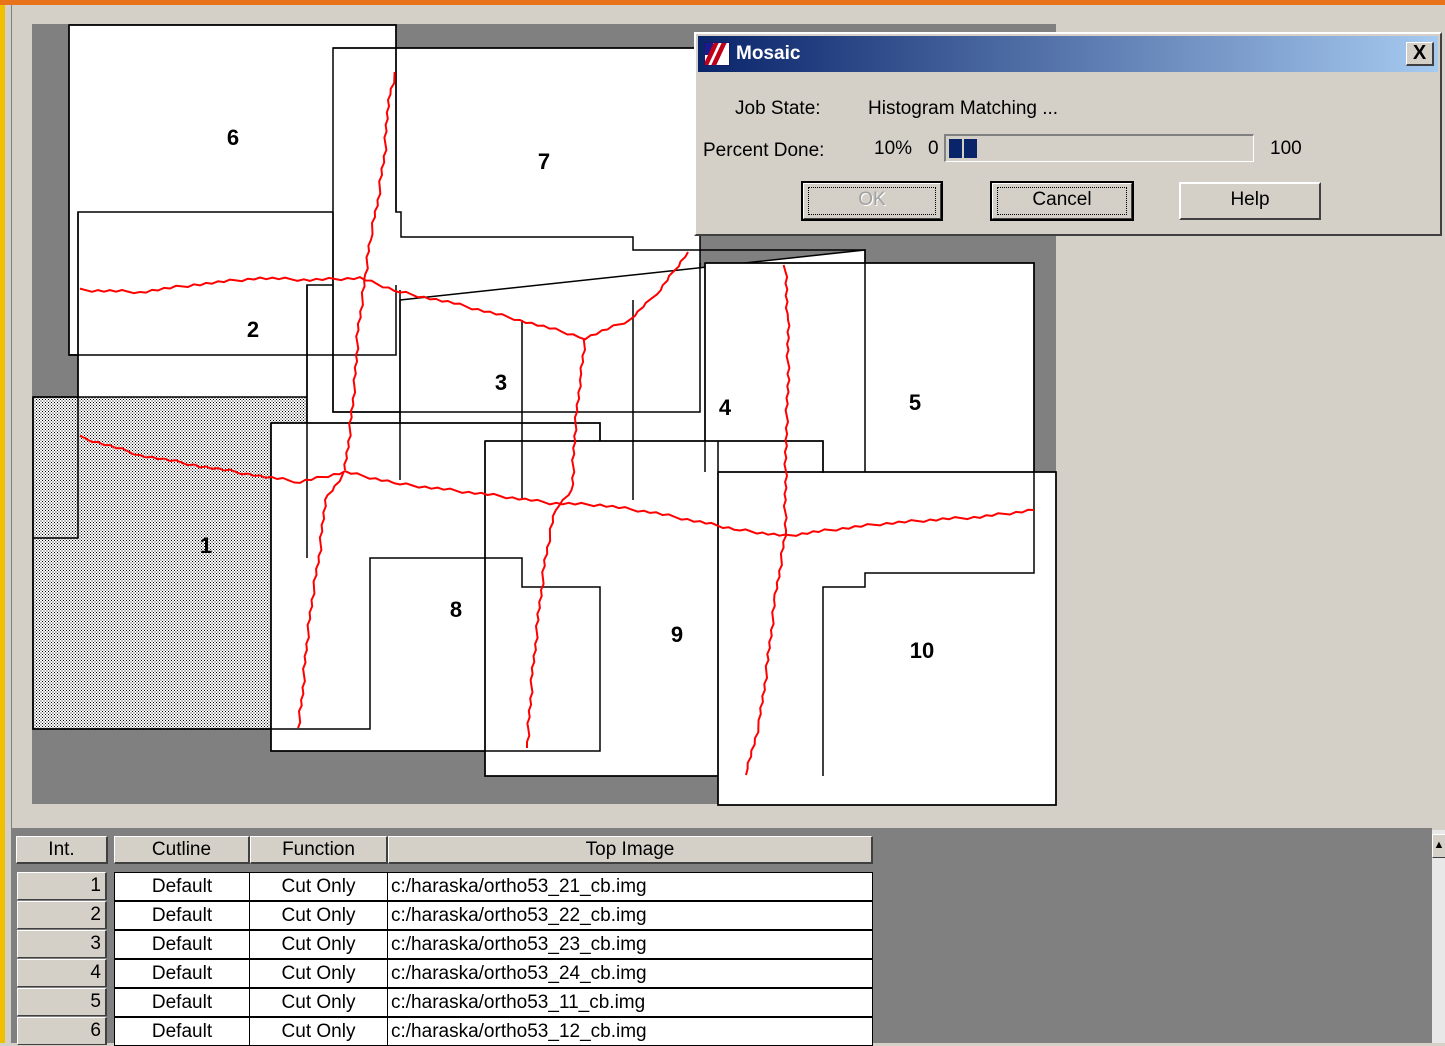 This screenshot has width=1445, height=1046. What do you see at coordinates (62, 1031) in the screenshot?
I see `row-number: 6` at bounding box center [62, 1031].